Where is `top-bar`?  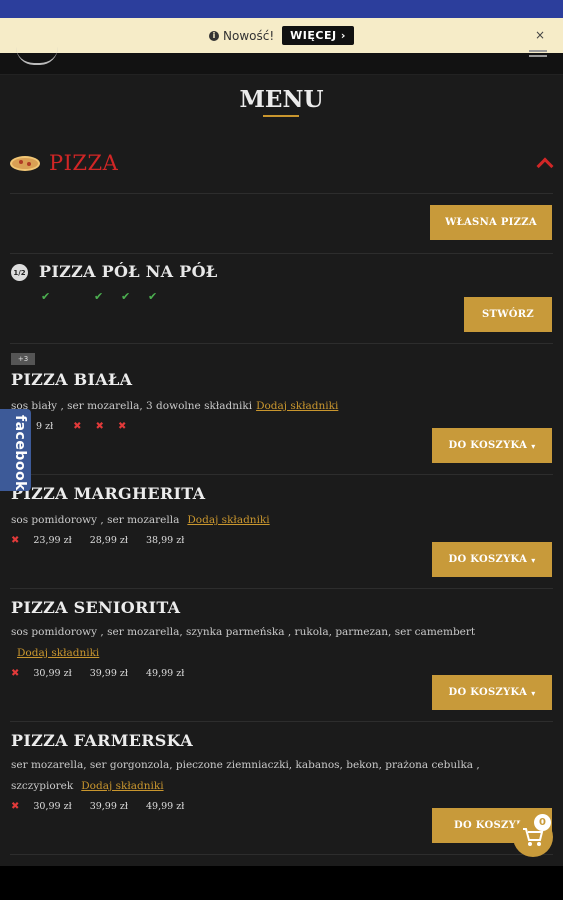
top-bar is located at coordinates (281, 9).